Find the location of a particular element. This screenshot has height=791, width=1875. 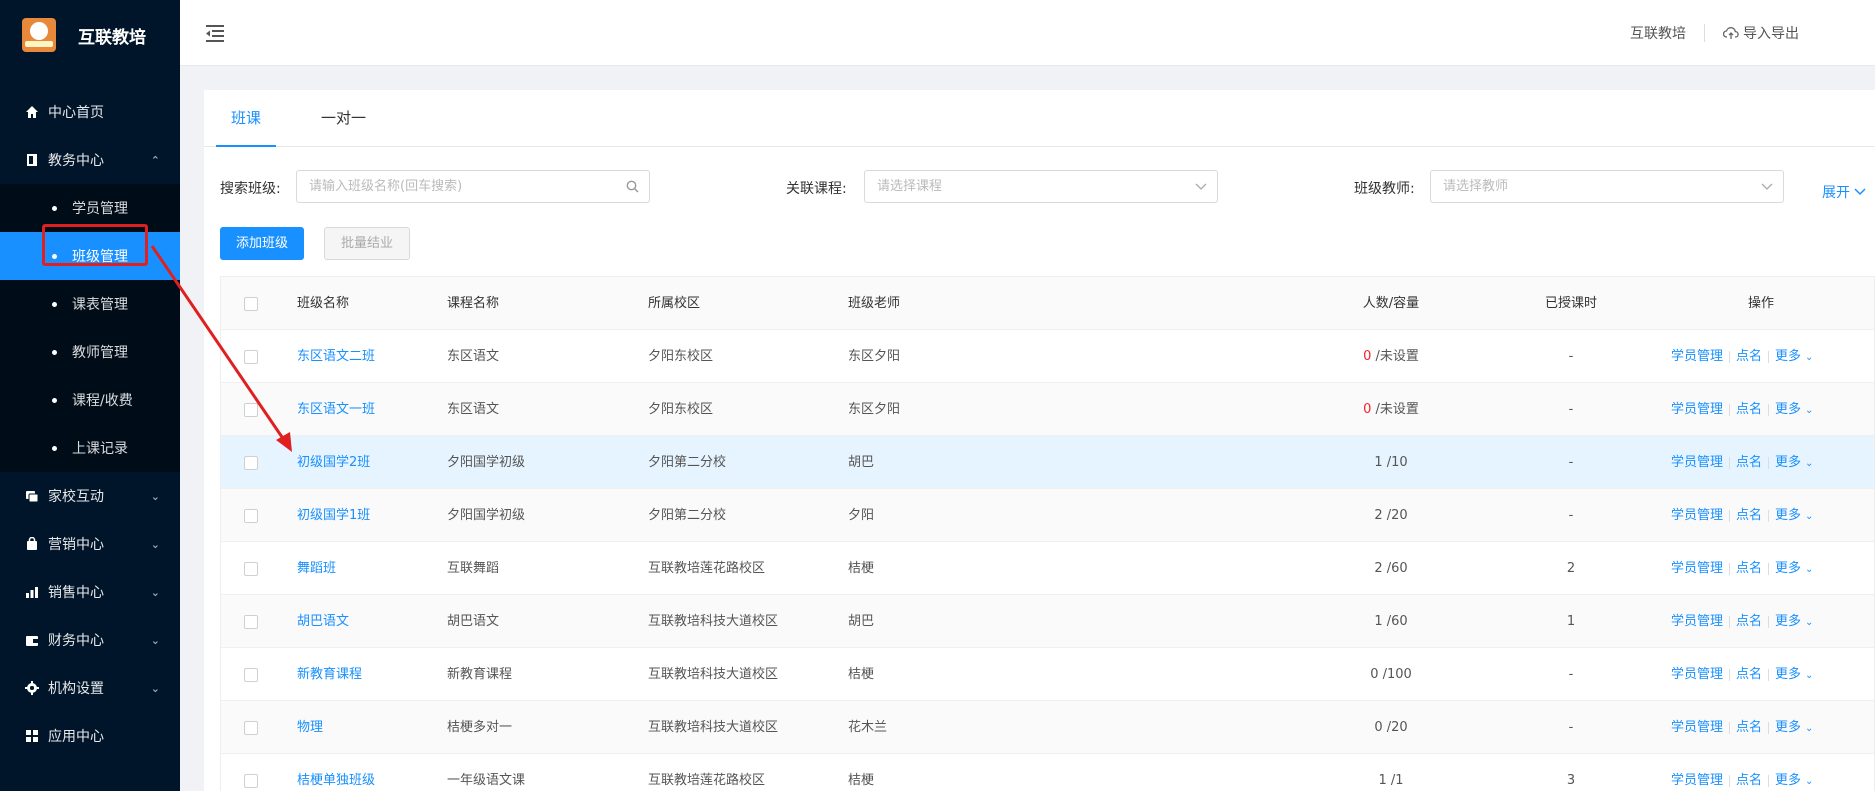

sidebar-item-label: 销售中心 is located at coordinates (76, 593).